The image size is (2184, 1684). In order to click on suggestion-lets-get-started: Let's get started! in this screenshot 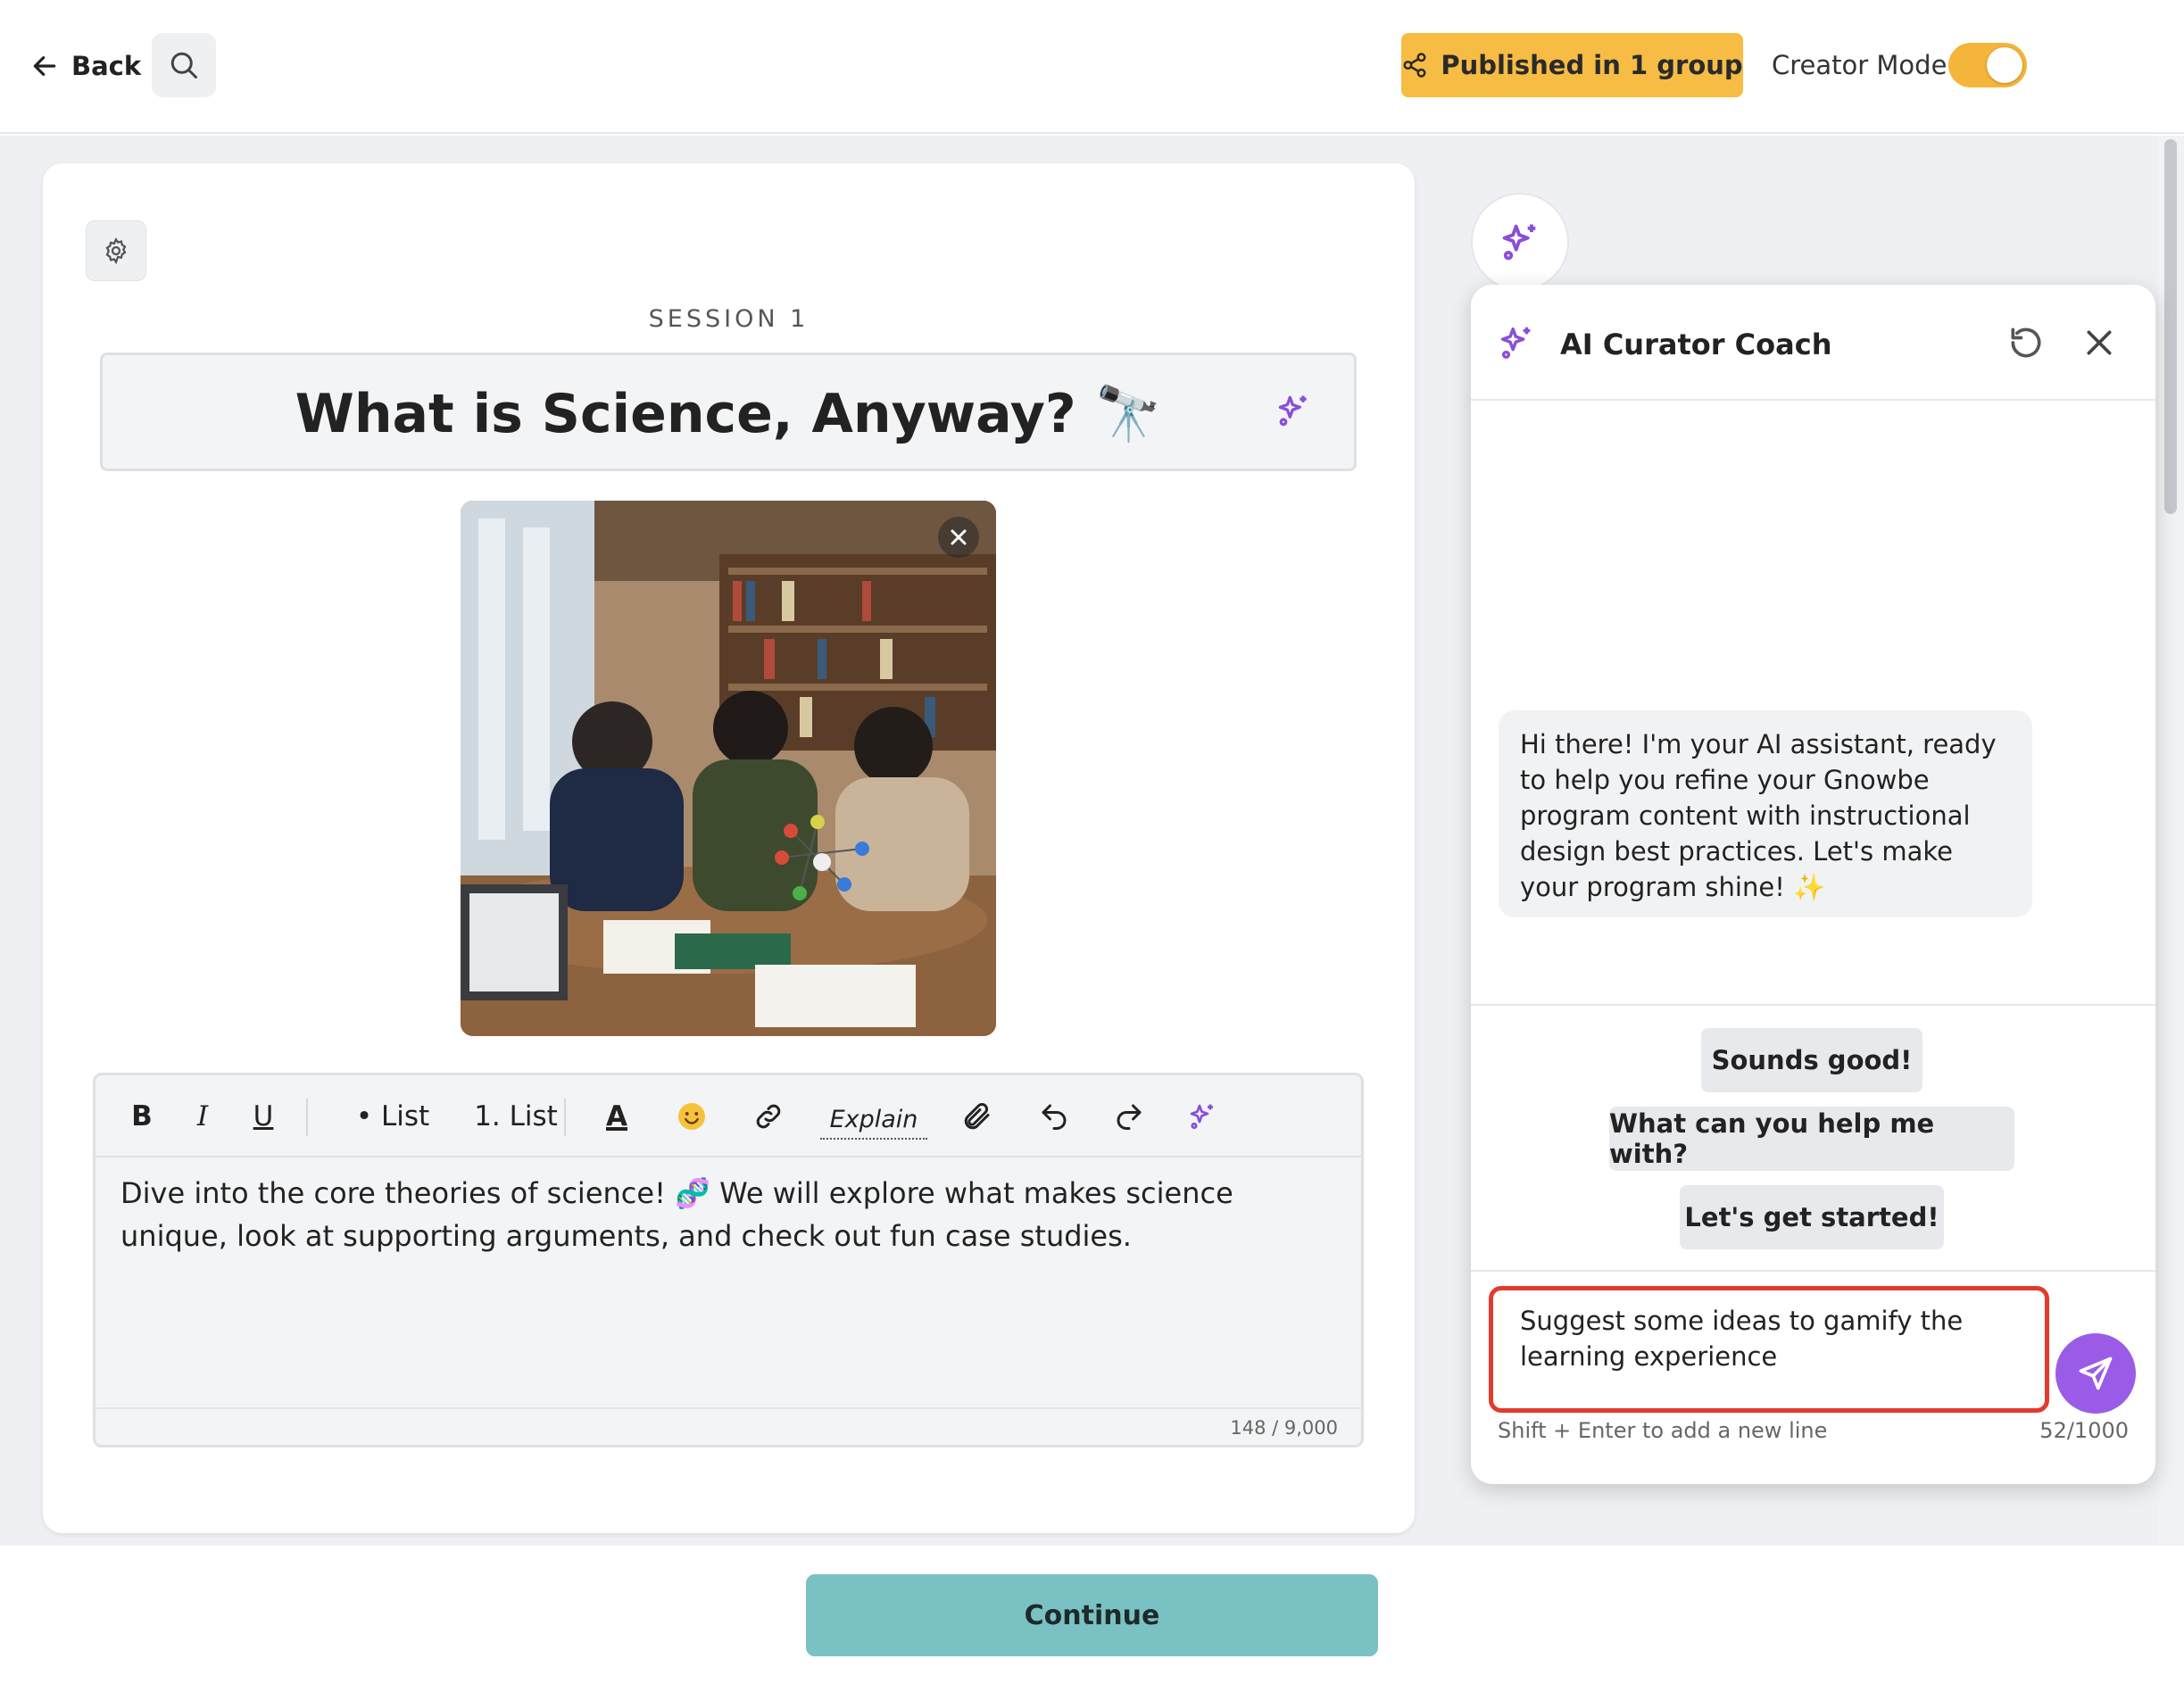, I will do `click(1812, 1217)`.